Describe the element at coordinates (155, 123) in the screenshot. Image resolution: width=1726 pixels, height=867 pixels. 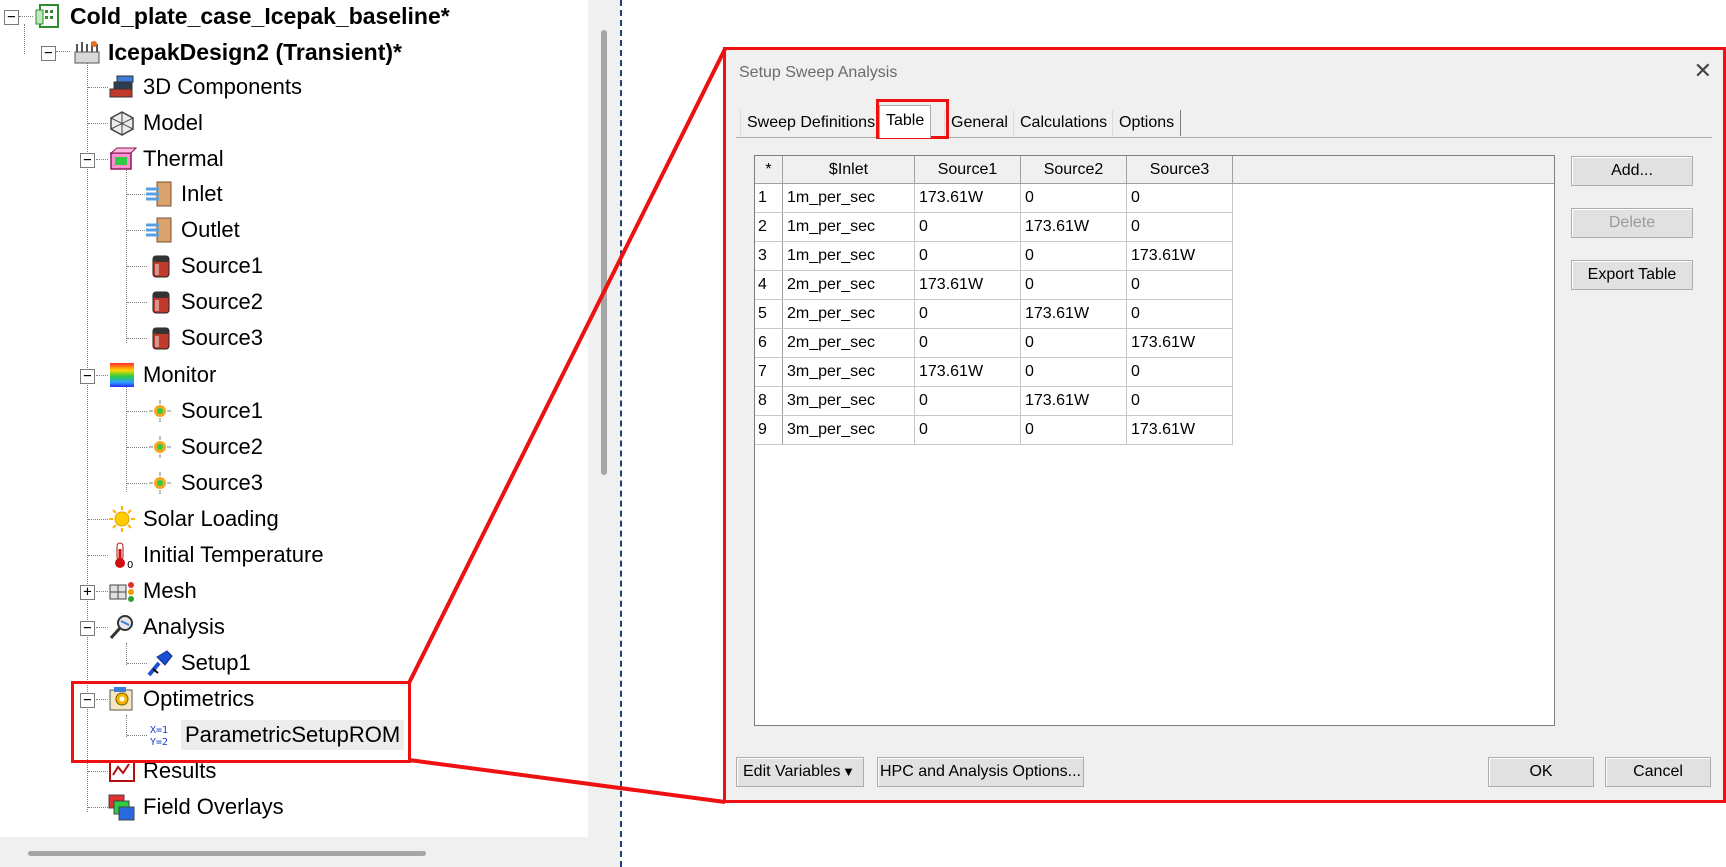
I see `tree-item-model: Model` at that location.